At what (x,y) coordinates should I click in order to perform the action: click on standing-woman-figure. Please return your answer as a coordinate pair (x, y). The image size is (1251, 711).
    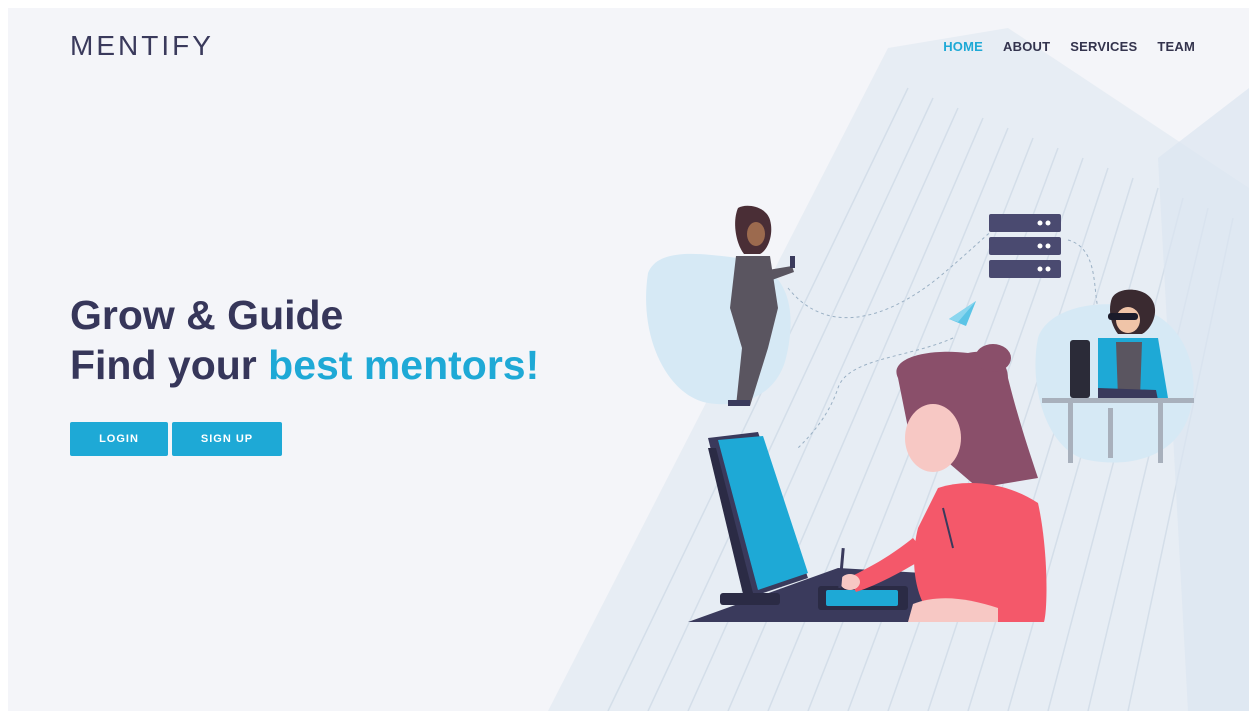
    Looking at the image, I should click on (720, 305).